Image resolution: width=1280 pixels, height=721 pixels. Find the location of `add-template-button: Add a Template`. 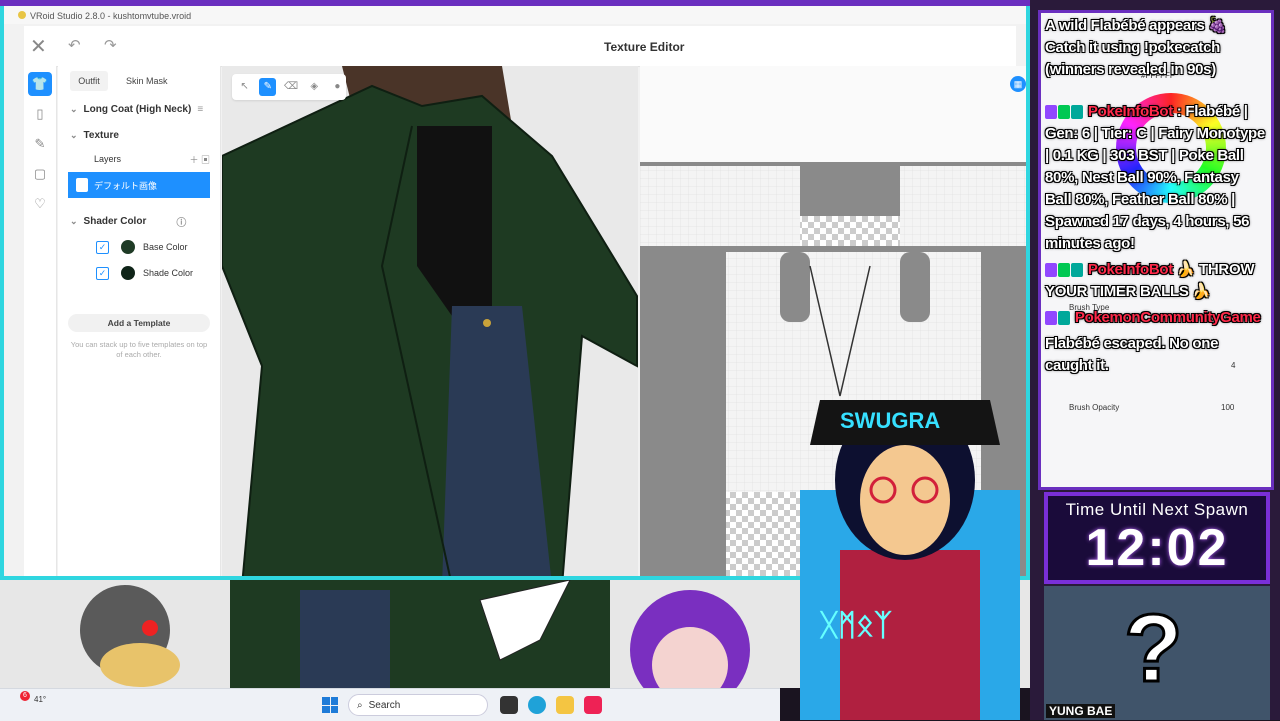

add-template-button: Add a Template is located at coordinates (139, 323).